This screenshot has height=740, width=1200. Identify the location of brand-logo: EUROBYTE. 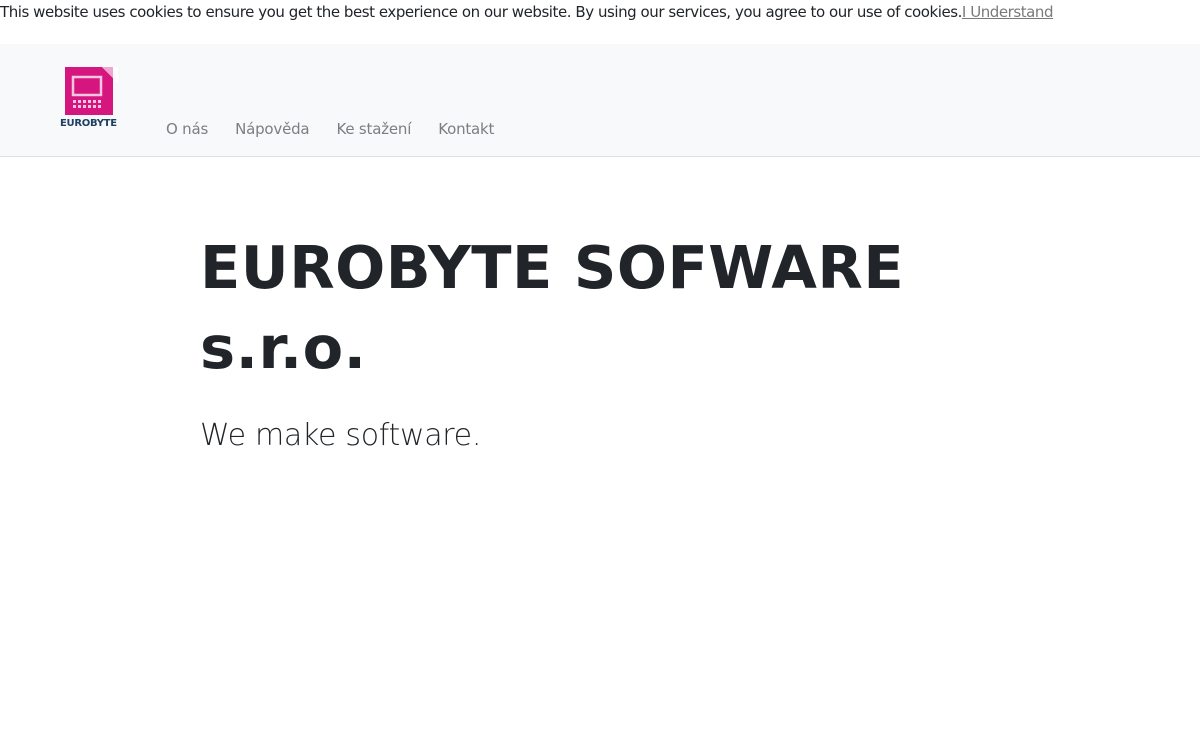
(90, 99).